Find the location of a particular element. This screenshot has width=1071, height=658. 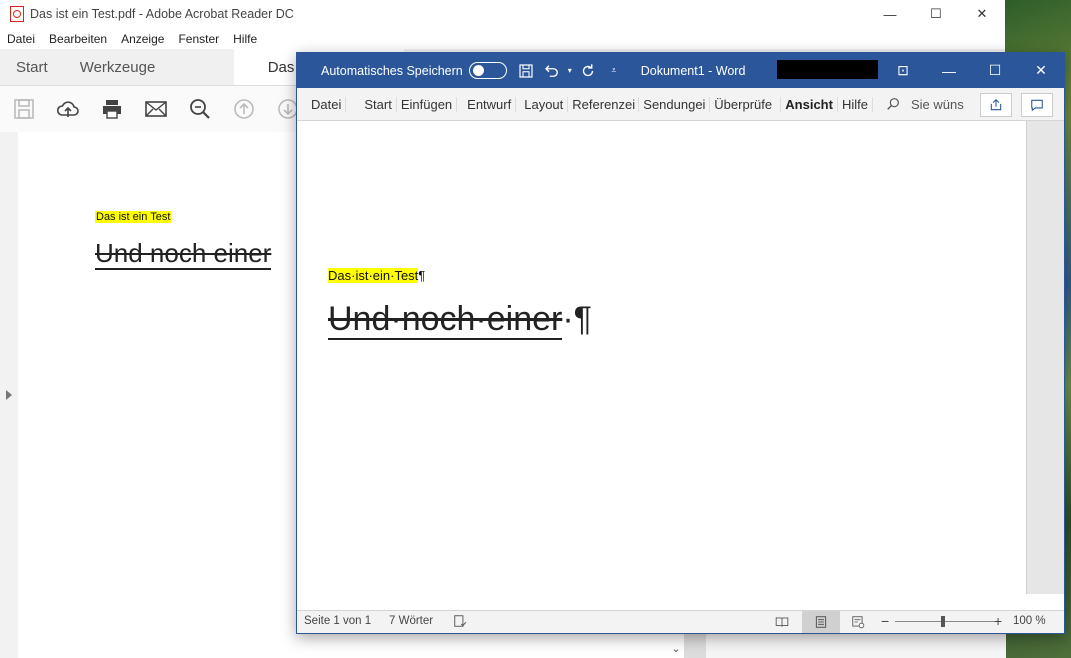

print-layout-icon is located at coordinates (821, 622).